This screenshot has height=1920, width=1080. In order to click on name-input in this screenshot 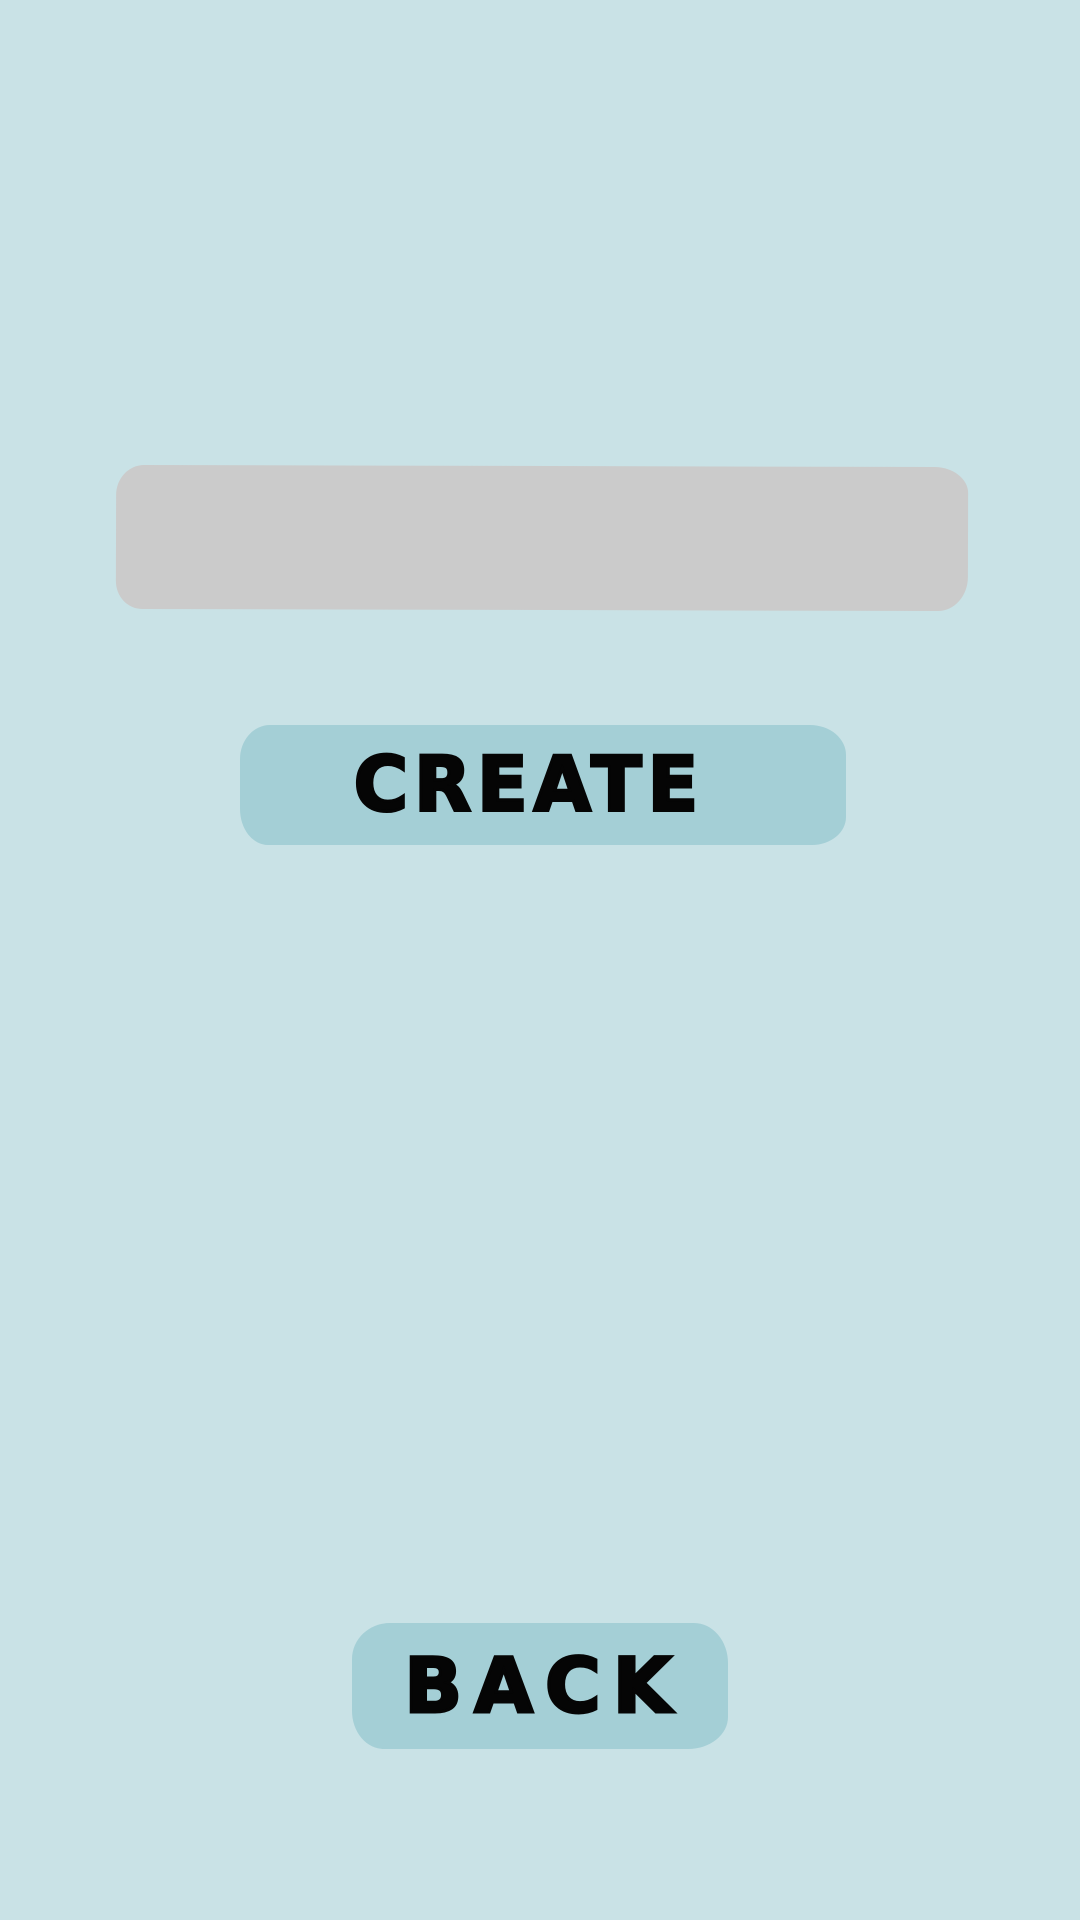, I will do `click(542, 538)`.